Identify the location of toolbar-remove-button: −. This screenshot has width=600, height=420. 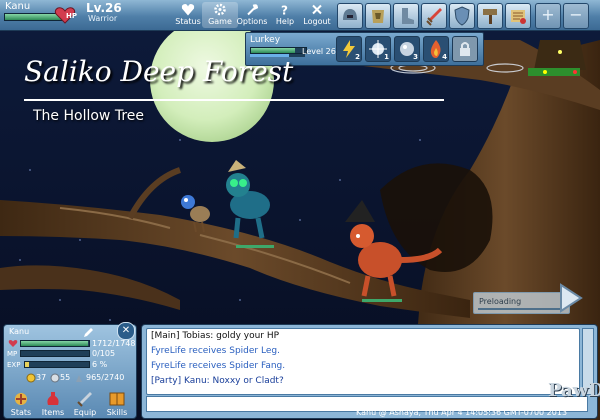
(576, 16).